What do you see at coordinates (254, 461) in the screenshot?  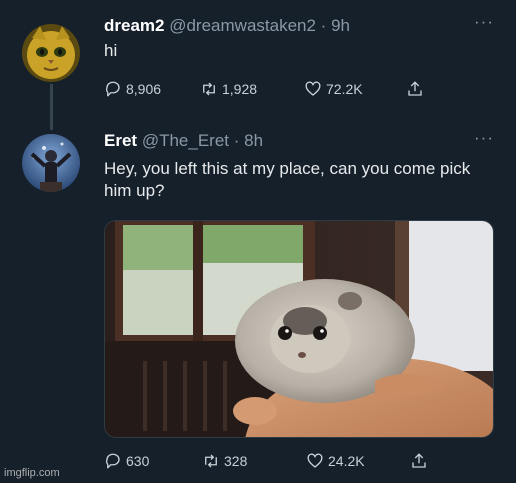 I see `retweet-button: 328` at bounding box center [254, 461].